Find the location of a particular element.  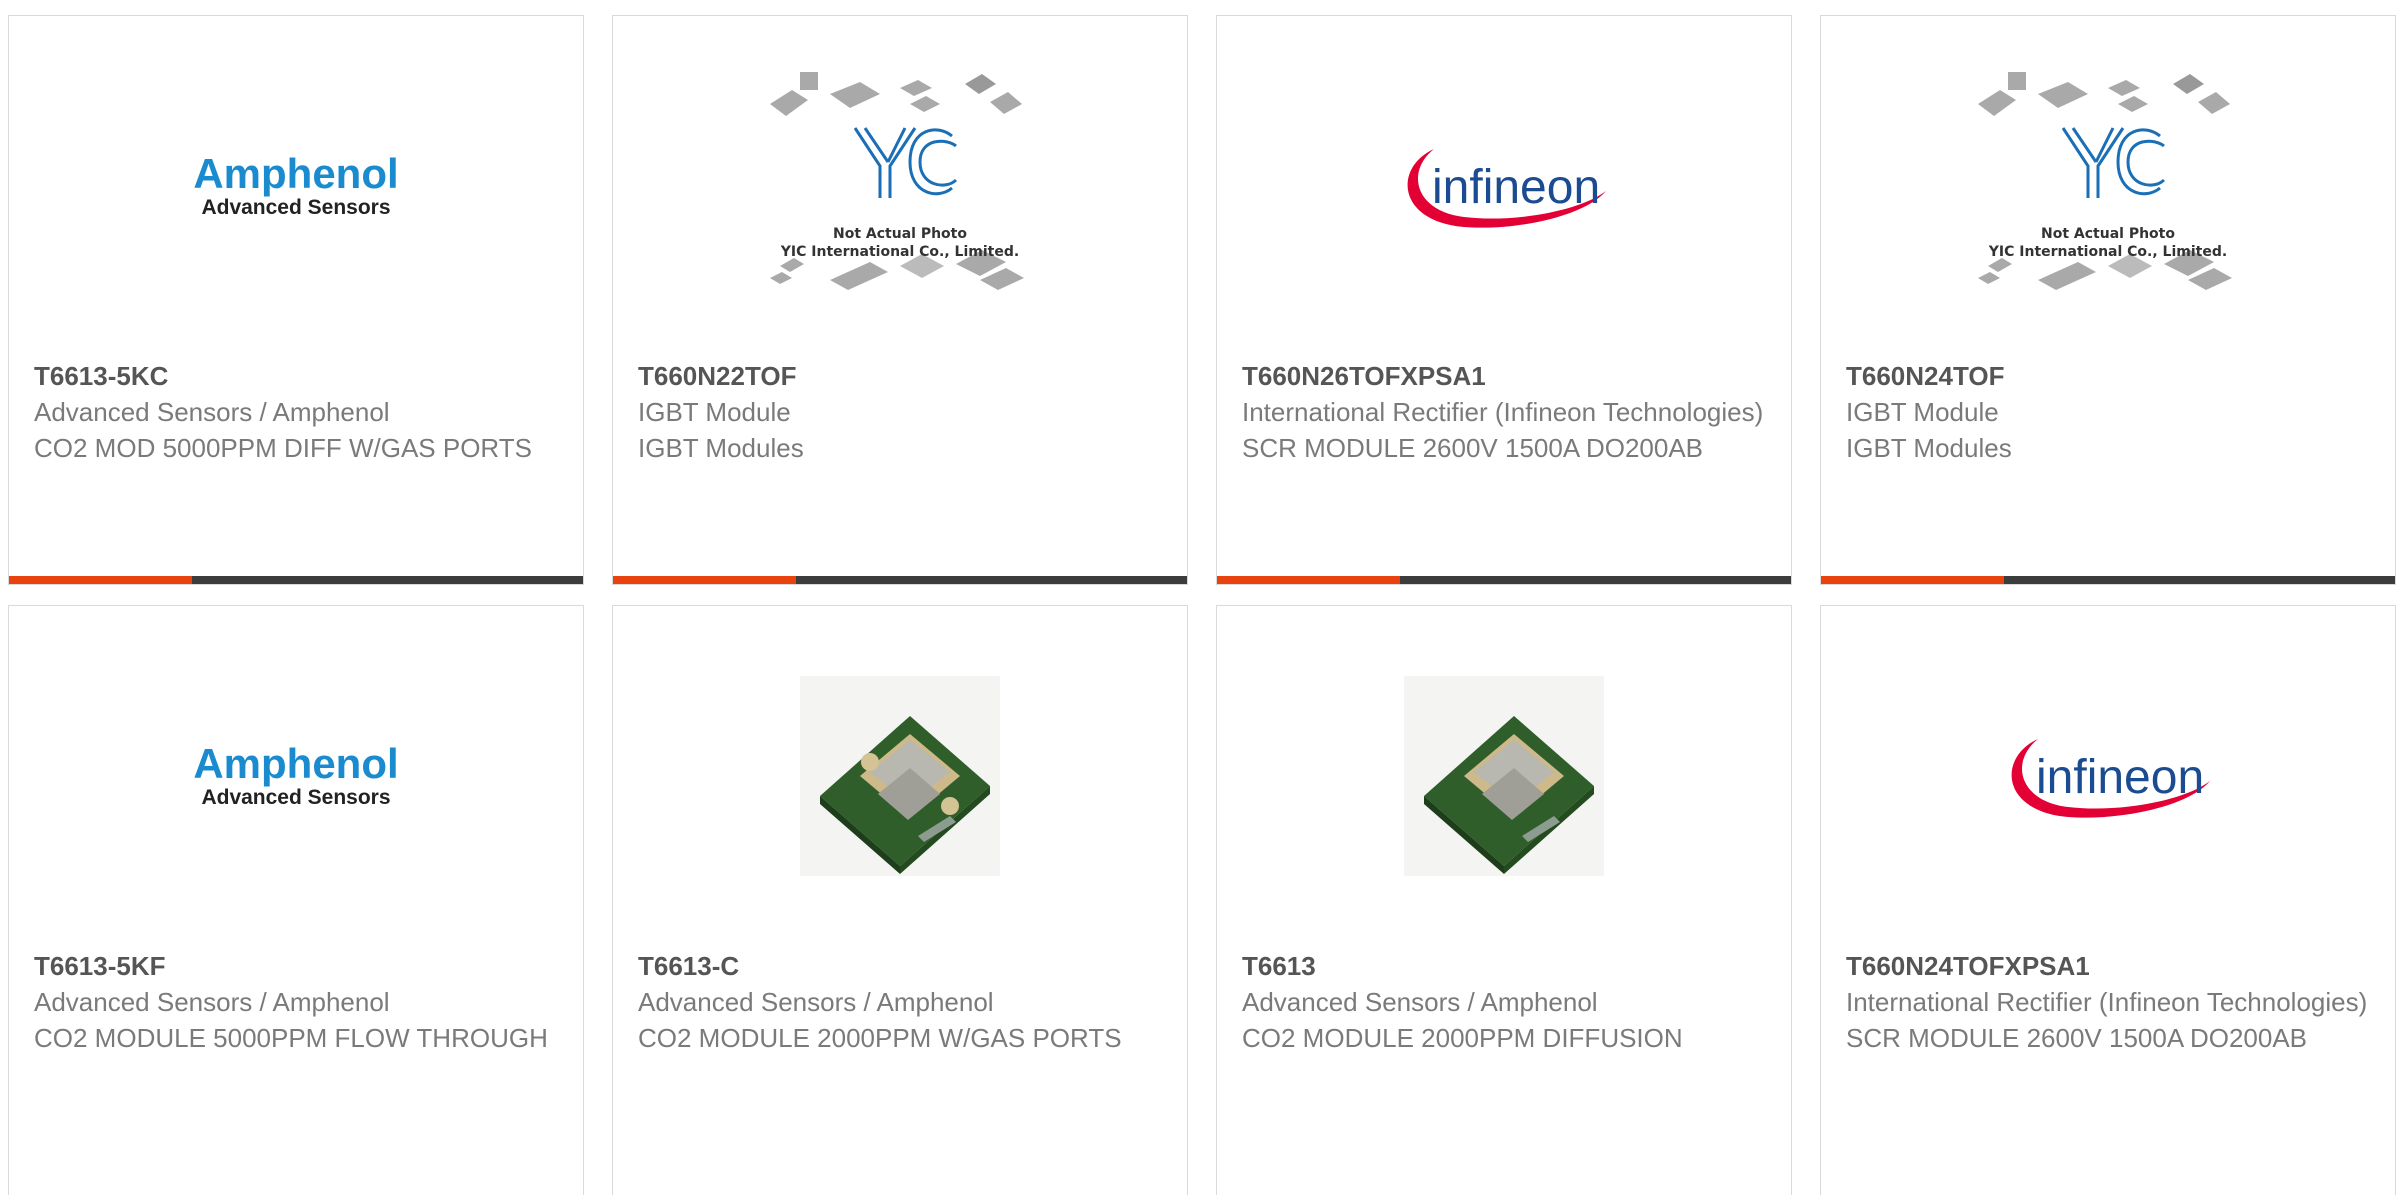

product-info: T660N22TOF IGBT Module IGBT Modules is located at coordinates (902, 412).